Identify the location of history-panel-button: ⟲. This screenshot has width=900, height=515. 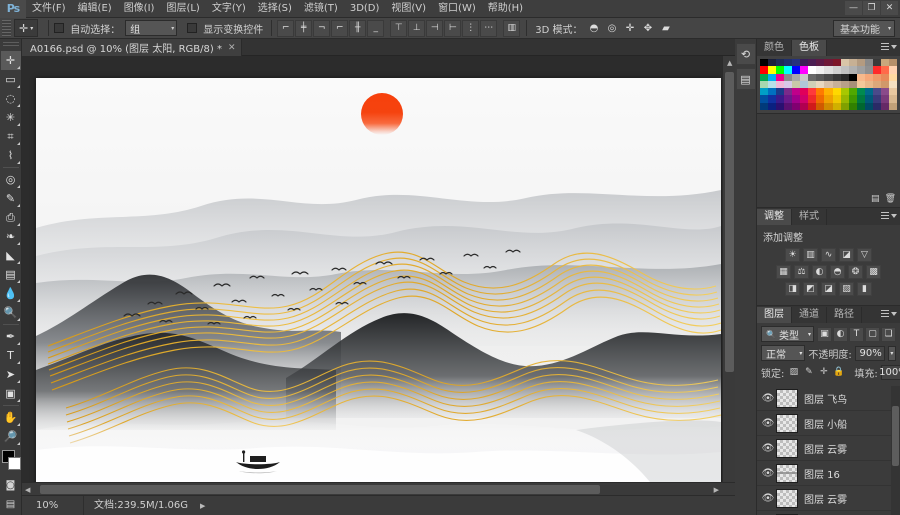
(745, 54).